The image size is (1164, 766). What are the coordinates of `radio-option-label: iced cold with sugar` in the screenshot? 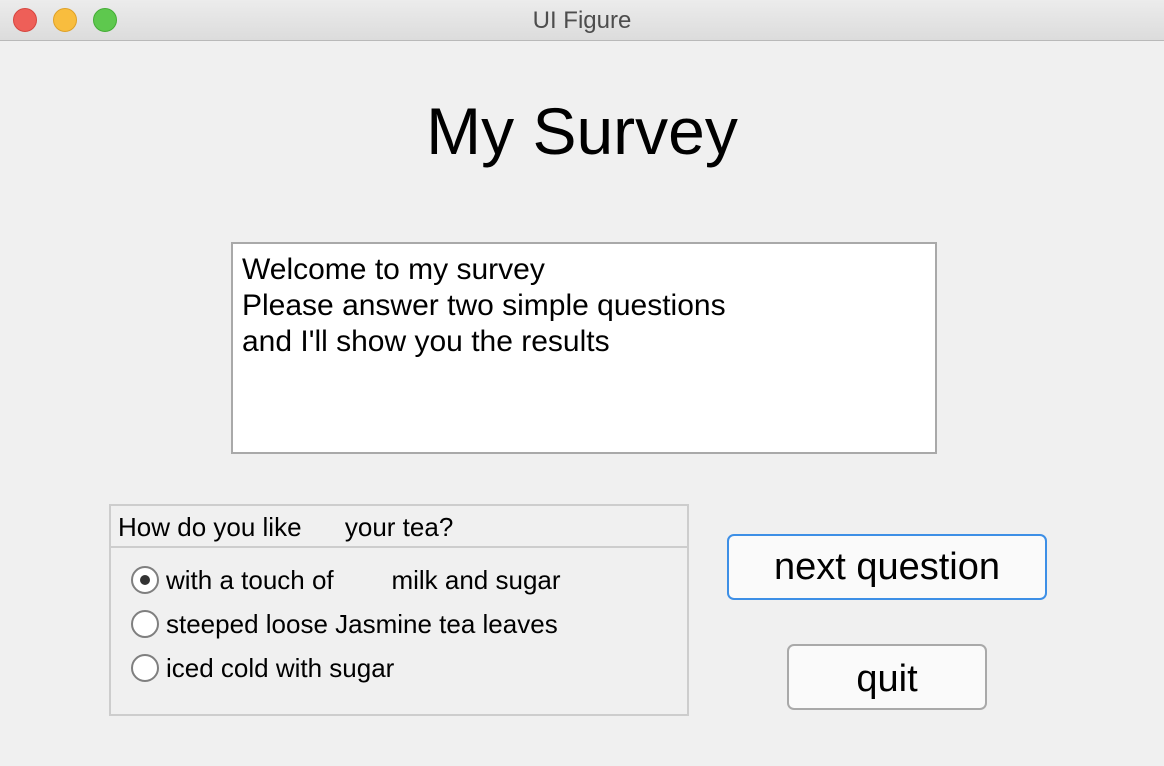 It's located at (280, 667).